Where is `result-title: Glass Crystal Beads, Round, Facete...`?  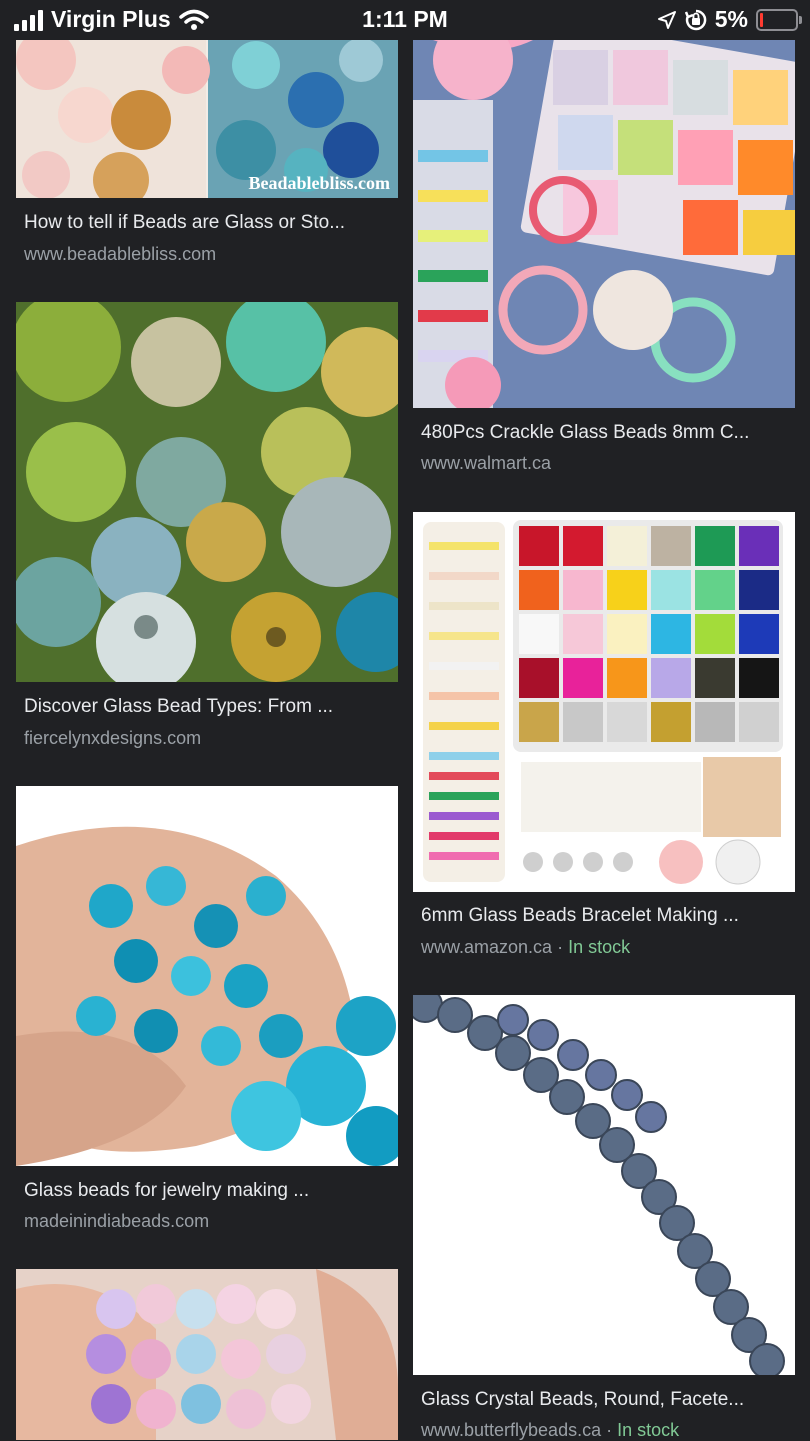
result-title: Glass Crystal Beads, Round, Facete... is located at coordinates (605, 1400).